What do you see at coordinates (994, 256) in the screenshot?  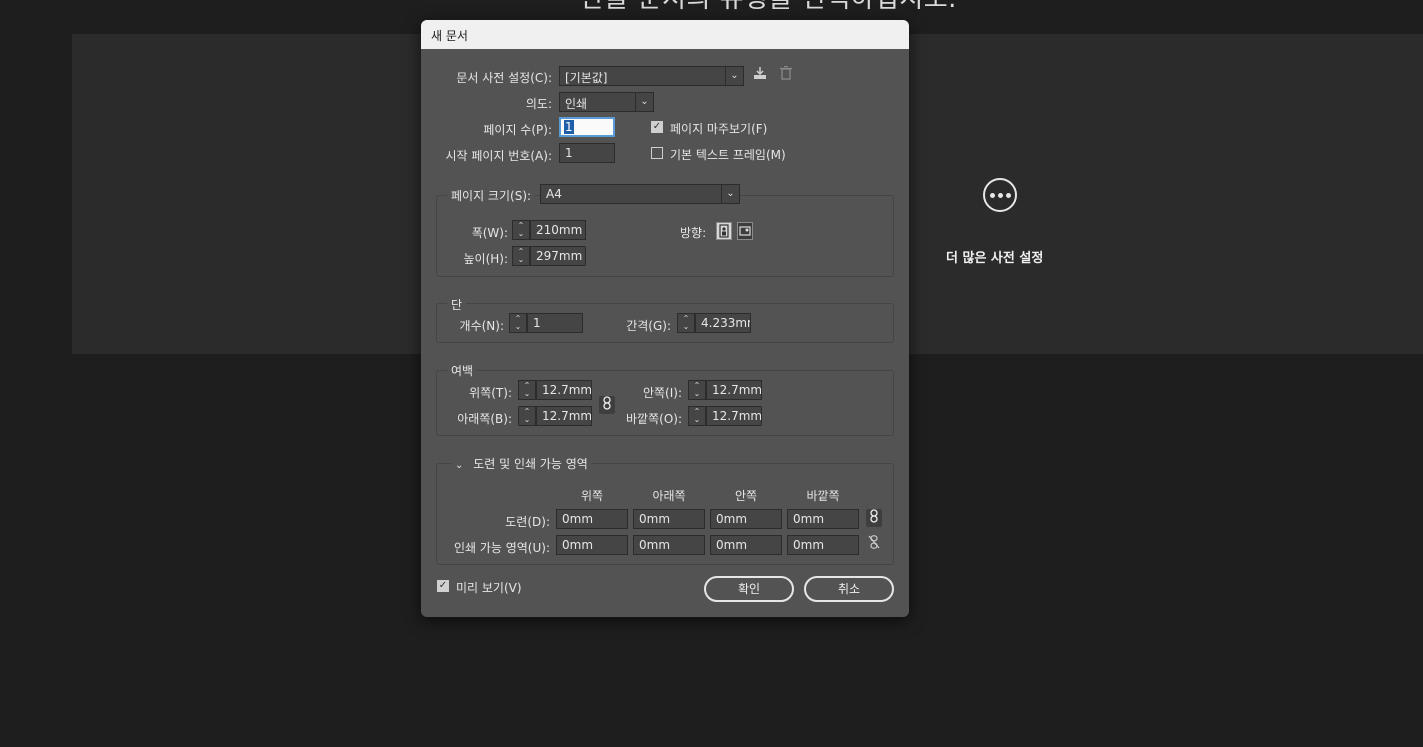 I see `more-presets-label: 더 많은 사전 설정` at bounding box center [994, 256].